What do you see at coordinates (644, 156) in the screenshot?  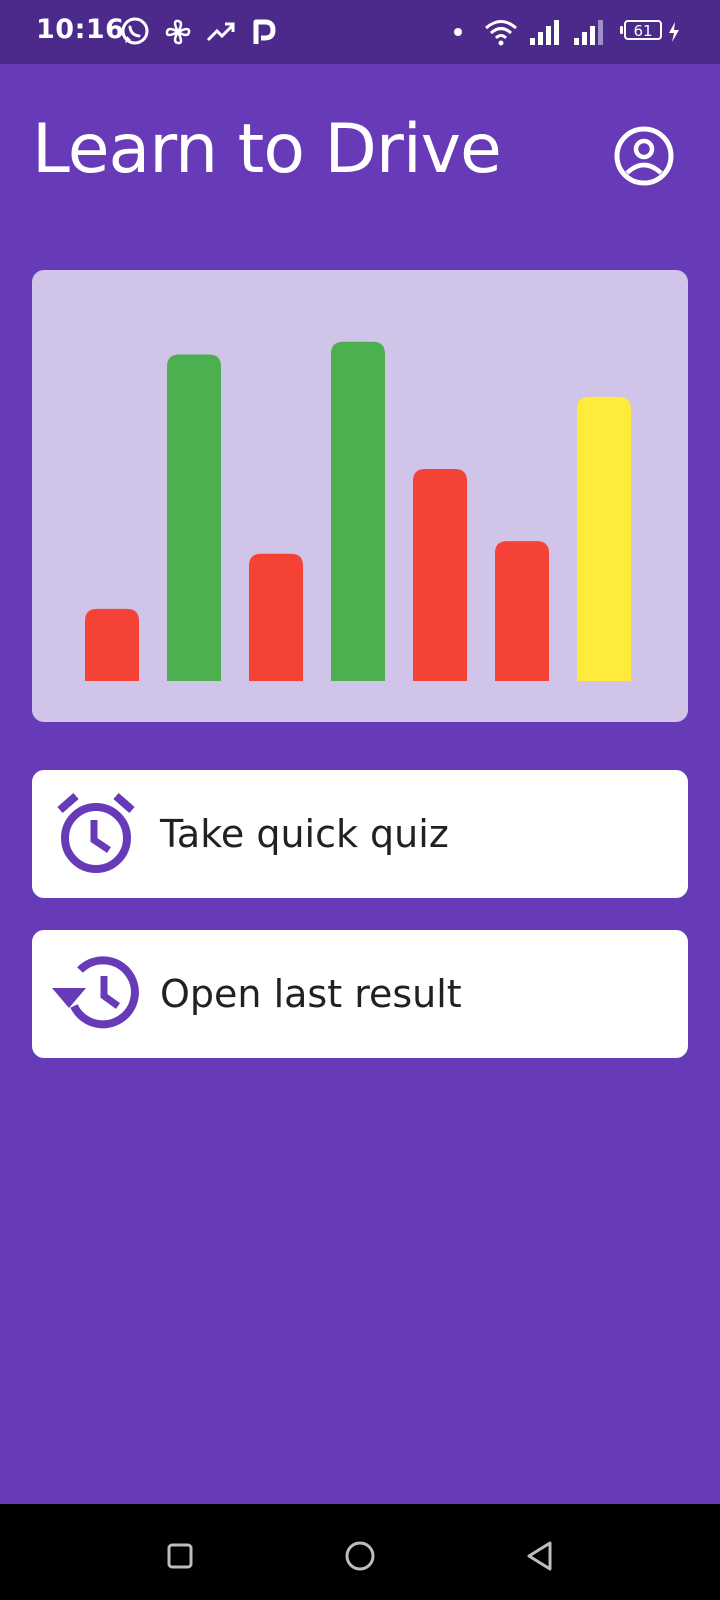 I see `account-circle-icon` at bounding box center [644, 156].